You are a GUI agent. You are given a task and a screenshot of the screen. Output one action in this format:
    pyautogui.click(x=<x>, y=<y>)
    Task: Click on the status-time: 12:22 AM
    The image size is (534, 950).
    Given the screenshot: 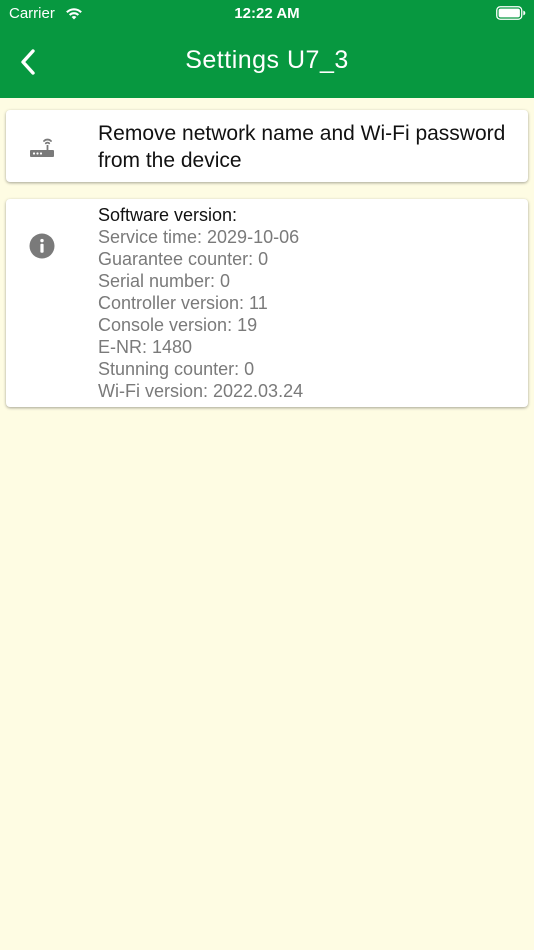 What is the action you would take?
    pyautogui.click(x=267, y=13)
    